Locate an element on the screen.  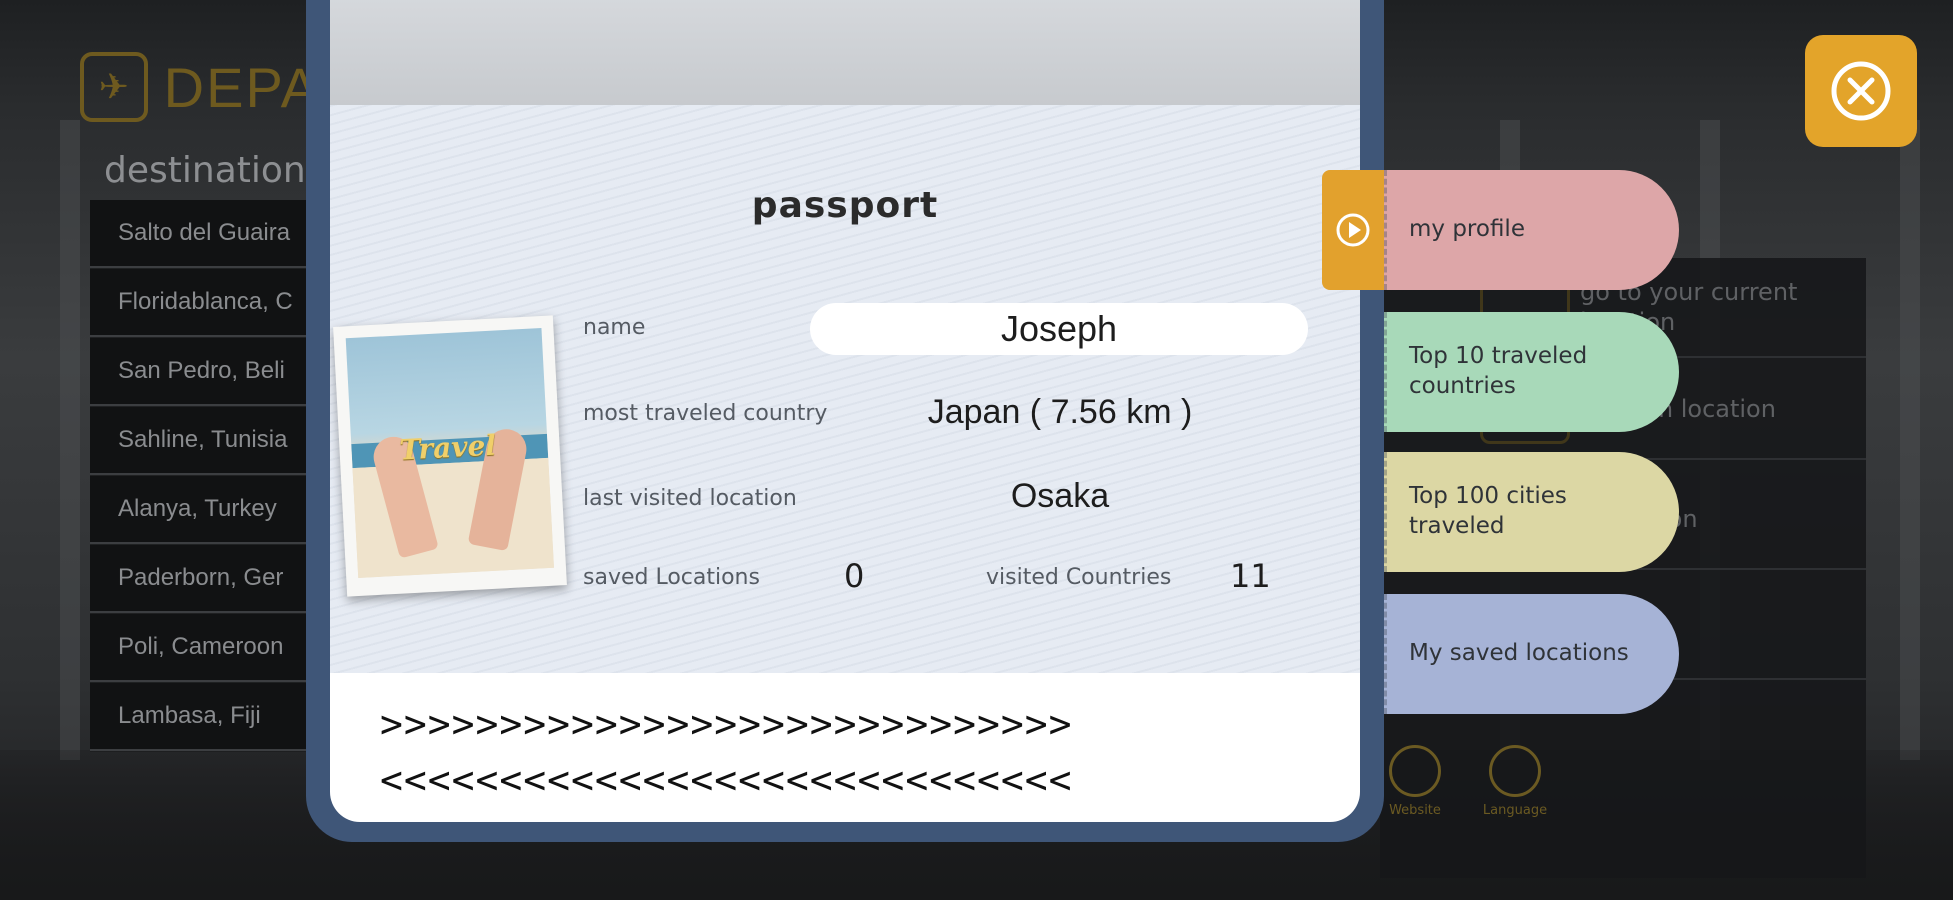
passport-top-page is located at coordinates (845, 52).